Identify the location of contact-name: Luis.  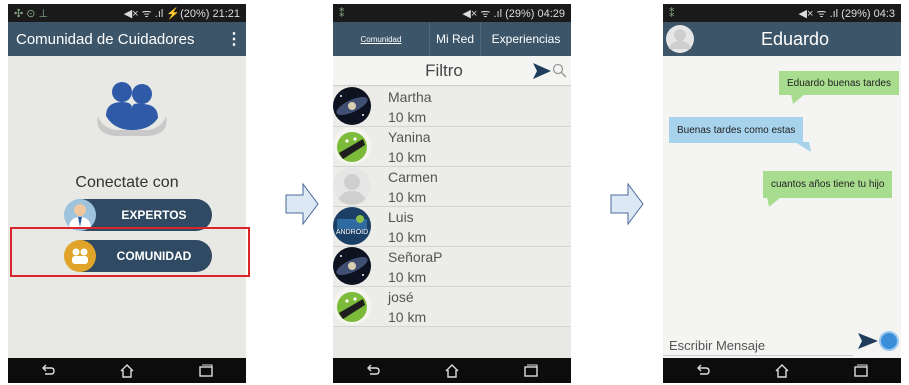
(401, 217).